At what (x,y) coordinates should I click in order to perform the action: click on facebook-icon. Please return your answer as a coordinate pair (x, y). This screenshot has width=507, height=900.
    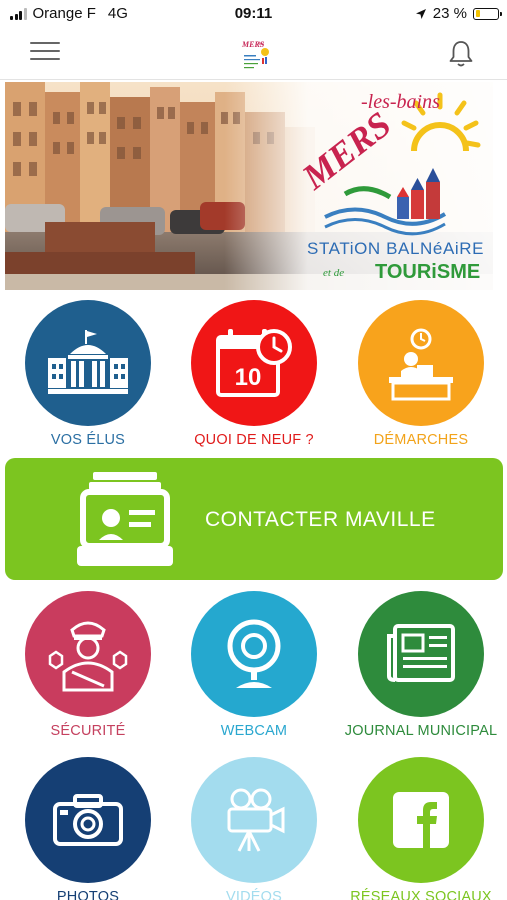
    Looking at the image, I should click on (421, 820).